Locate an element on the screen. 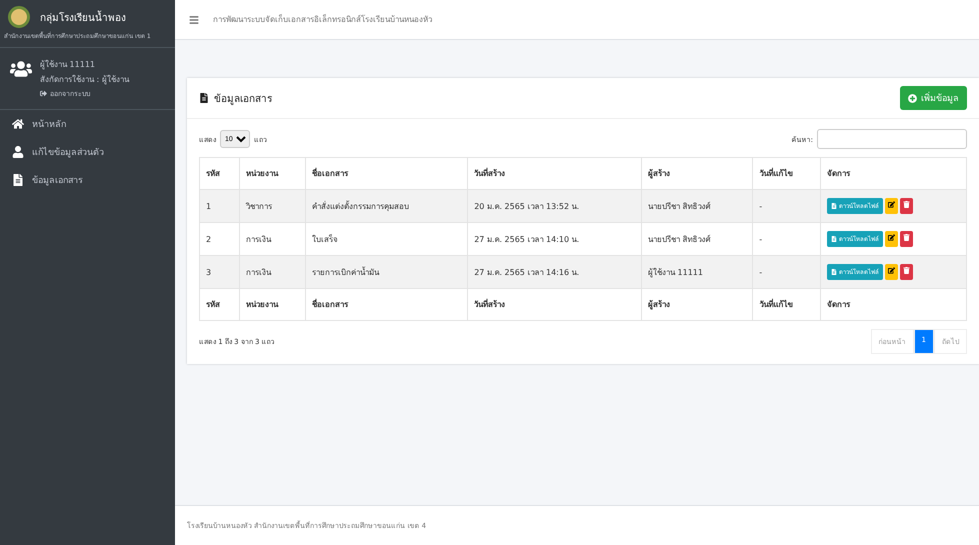 The image size is (979, 545). menu-icon is located at coordinates (194, 19).